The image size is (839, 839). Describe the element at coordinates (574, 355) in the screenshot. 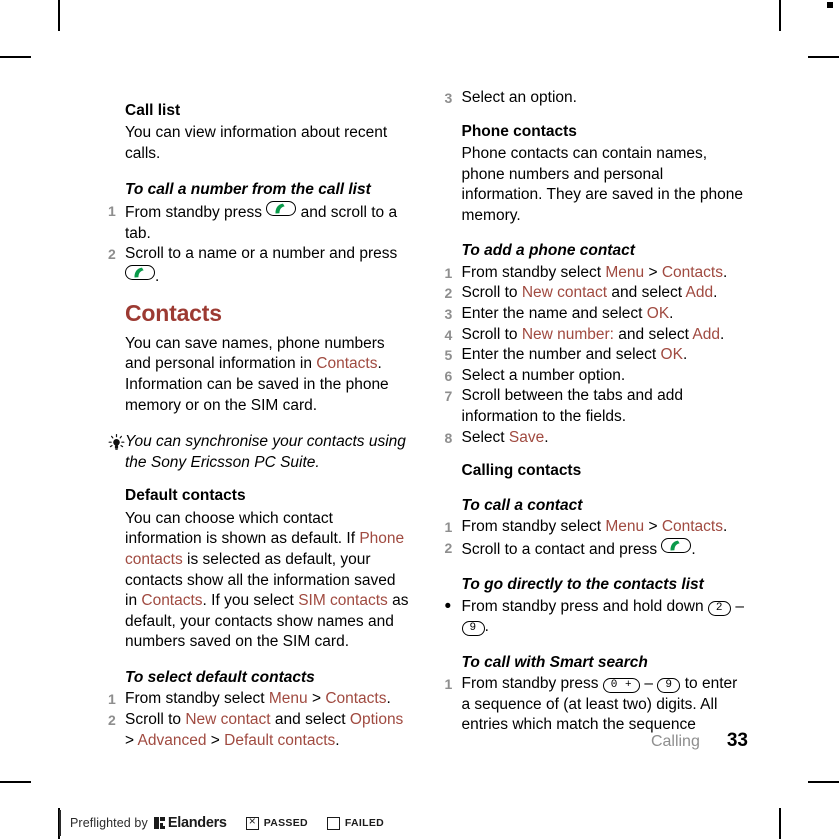

I see `step-text: Enter the number and select OK.` at that location.